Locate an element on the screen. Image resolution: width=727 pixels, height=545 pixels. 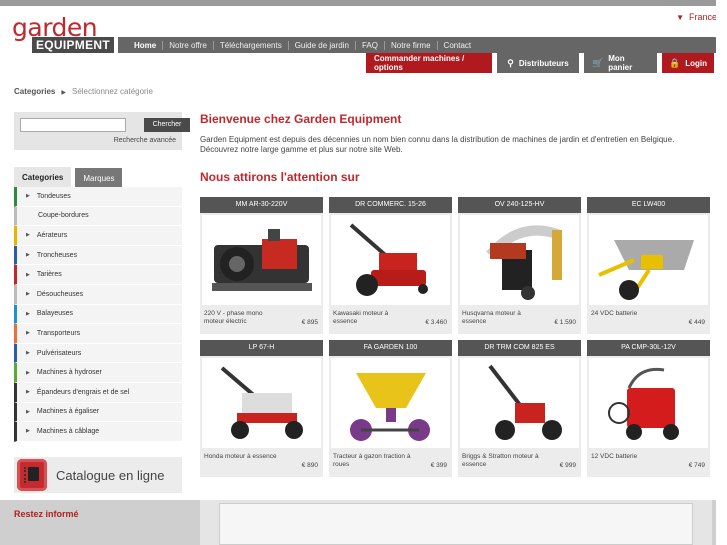
brush-mower-icon is located at coordinates (388, 259).